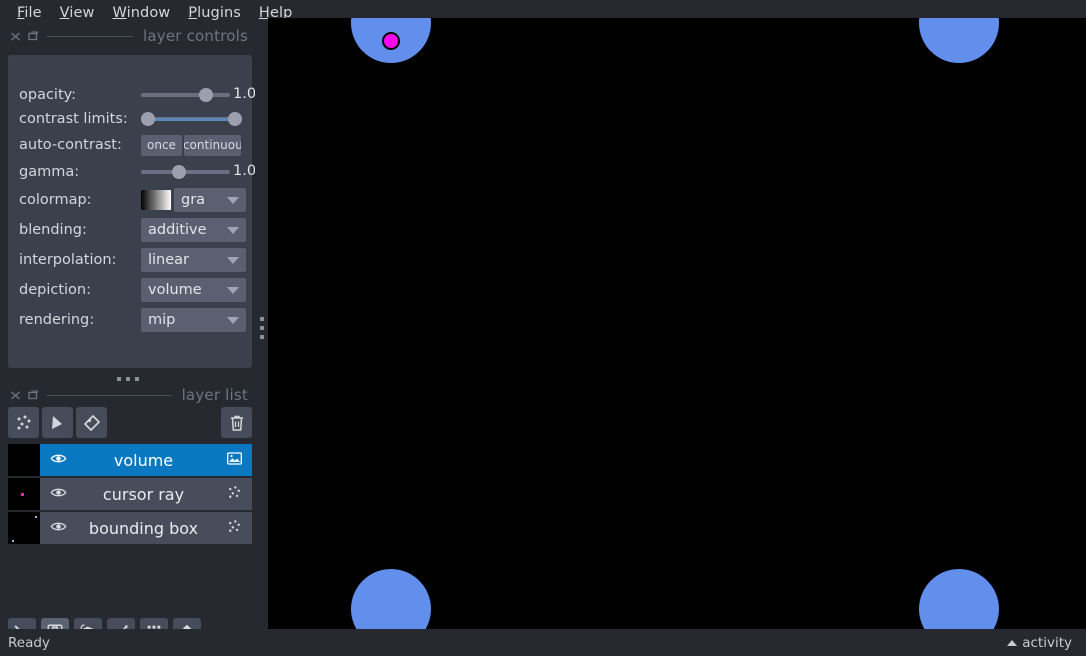 This screenshot has width=1086, height=656. What do you see at coordinates (55, 290) in the screenshot?
I see `depiction-label: depiction:` at bounding box center [55, 290].